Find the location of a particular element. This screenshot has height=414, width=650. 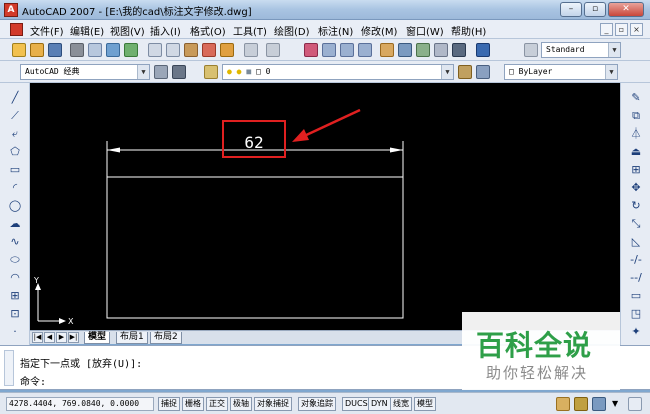

explode-icon: ✦ is located at coordinates (636, 332).